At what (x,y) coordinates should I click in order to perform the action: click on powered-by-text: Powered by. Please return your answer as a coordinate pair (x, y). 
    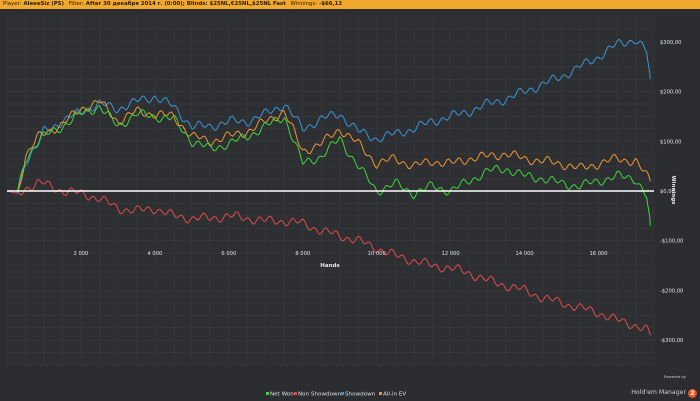
    Looking at the image, I should click on (674, 376).